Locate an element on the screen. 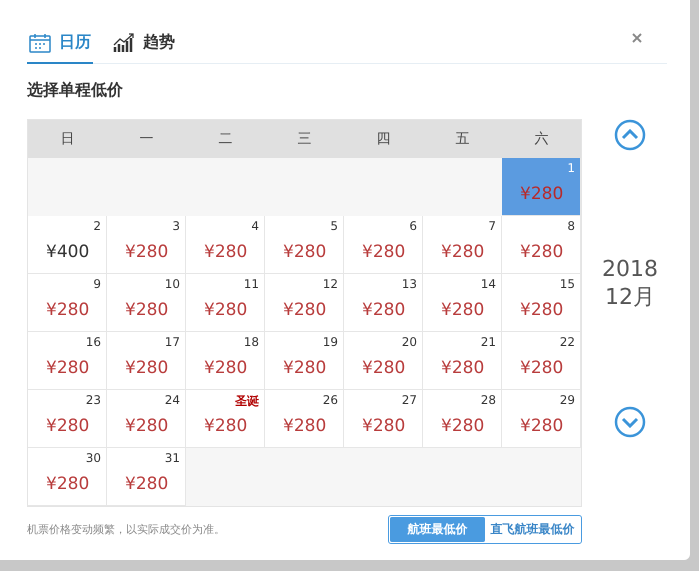 This screenshot has width=699, height=571. holiday-label: 圣诞 is located at coordinates (247, 401).